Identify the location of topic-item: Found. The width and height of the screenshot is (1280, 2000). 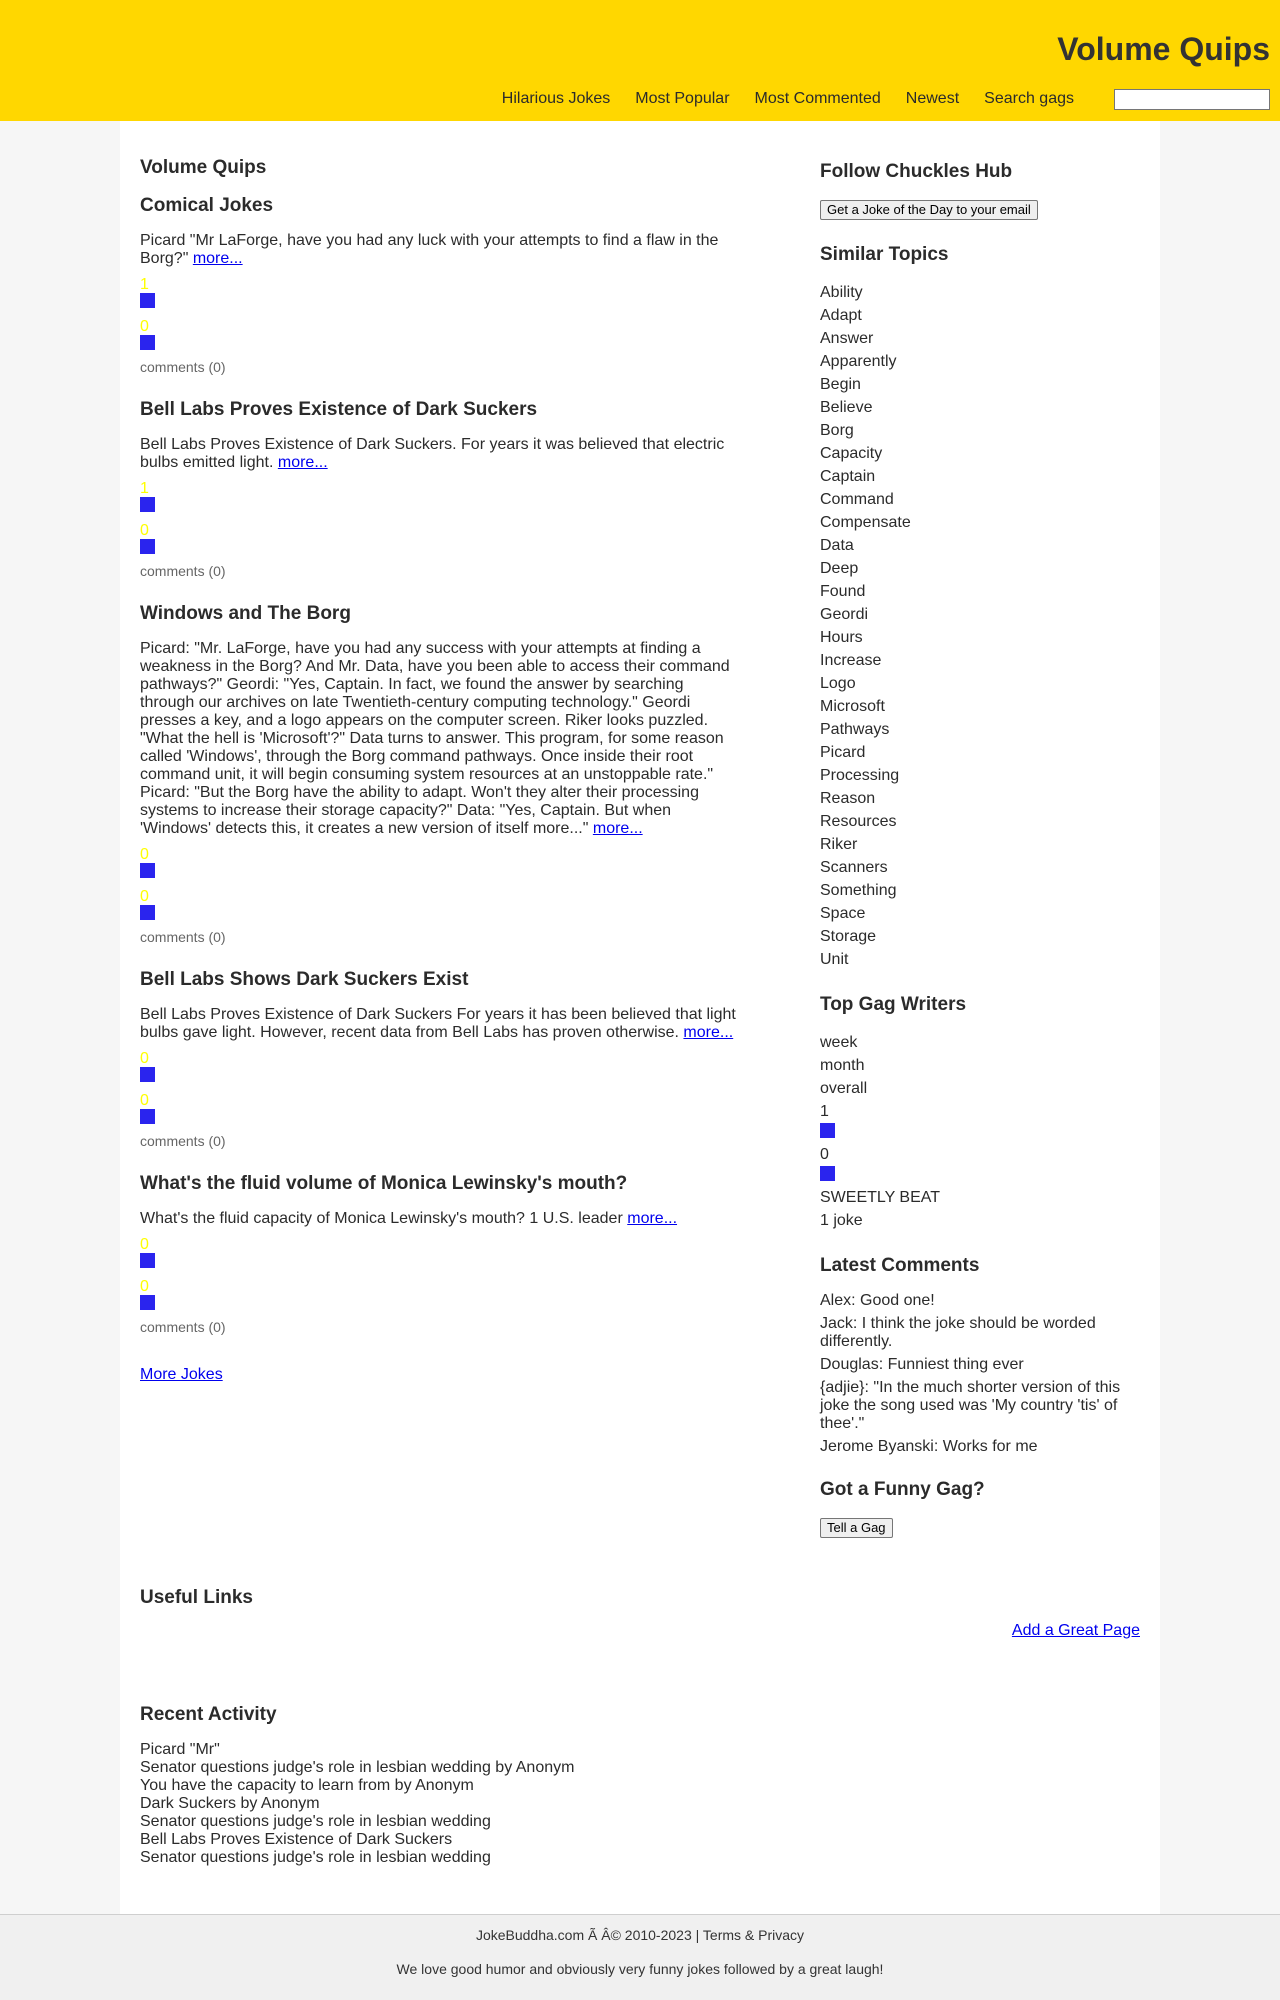
(980, 591).